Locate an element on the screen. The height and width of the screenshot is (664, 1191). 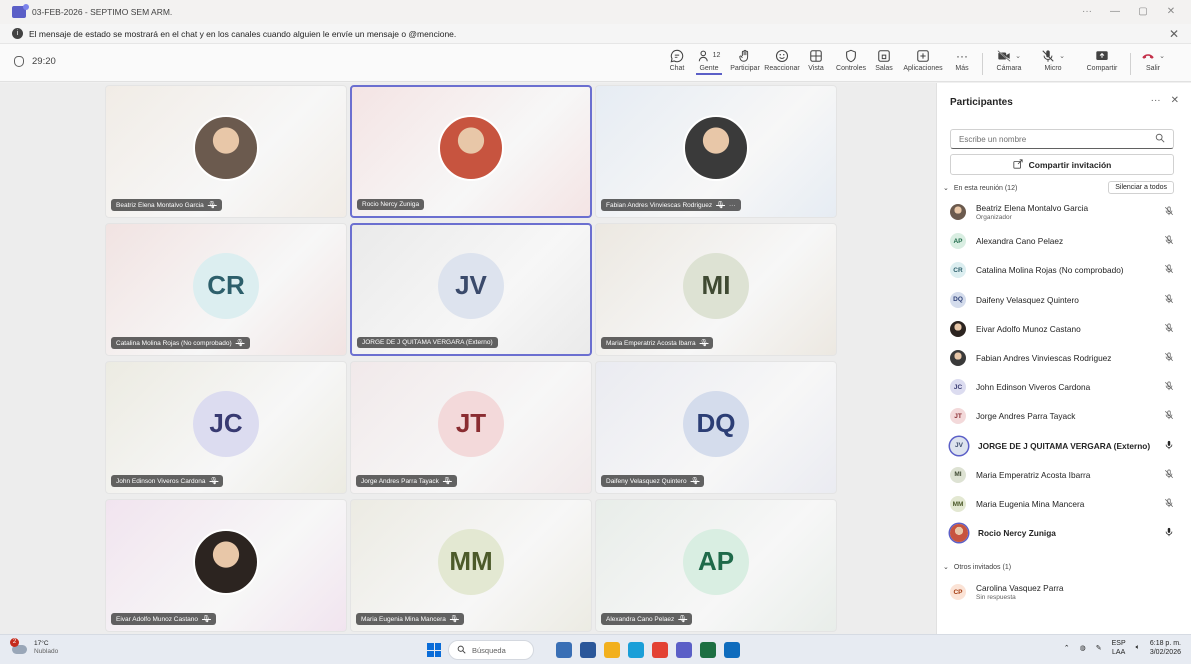
chrome-app-icon is located at coordinates (660, 650).